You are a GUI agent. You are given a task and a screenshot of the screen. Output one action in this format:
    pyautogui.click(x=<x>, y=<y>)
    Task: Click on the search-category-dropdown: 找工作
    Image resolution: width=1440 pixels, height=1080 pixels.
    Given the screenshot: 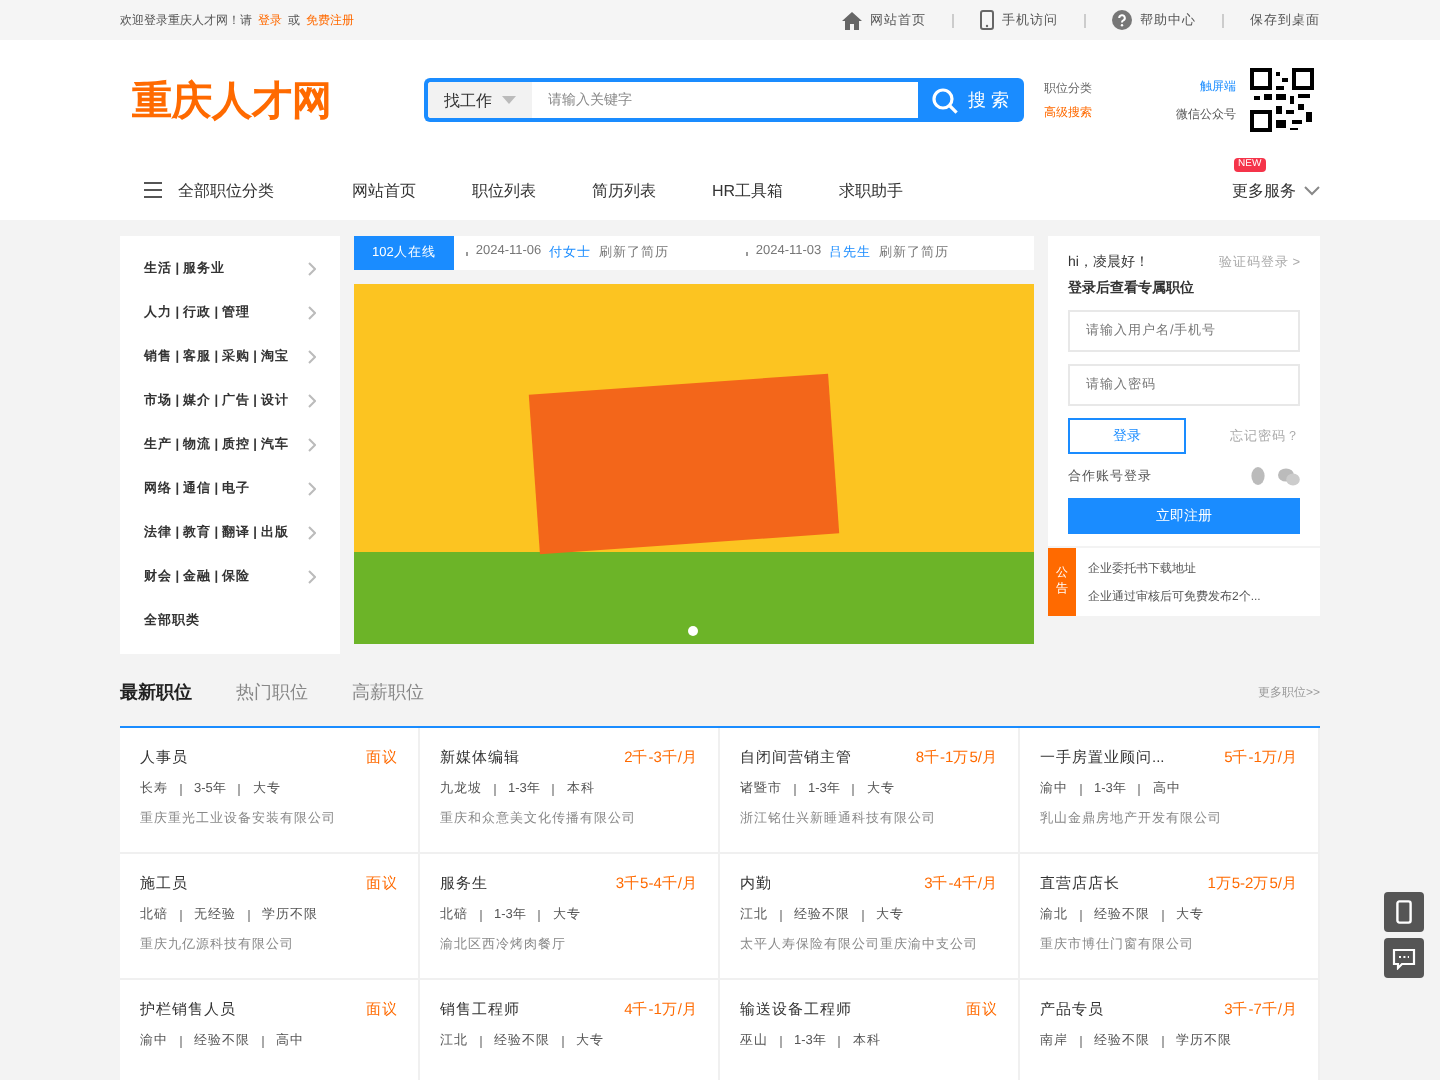 What is the action you would take?
    pyautogui.click(x=478, y=100)
    